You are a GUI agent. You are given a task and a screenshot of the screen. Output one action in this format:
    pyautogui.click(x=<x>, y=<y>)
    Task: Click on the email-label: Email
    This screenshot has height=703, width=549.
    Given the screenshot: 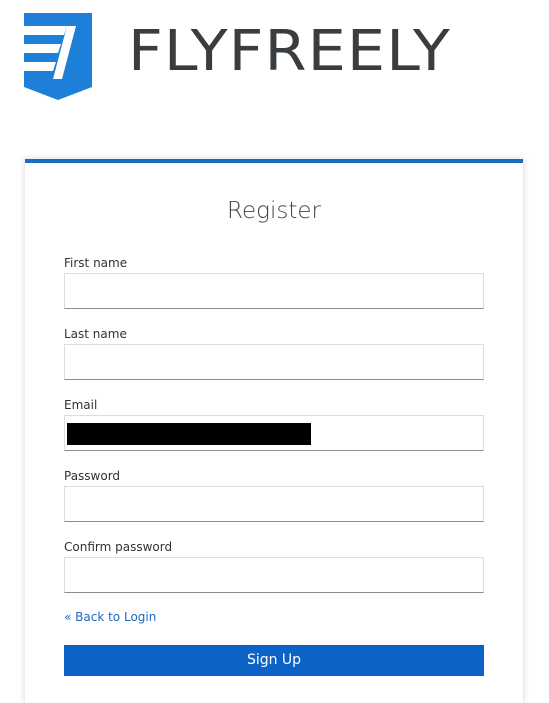 What is the action you would take?
    pyautogui.click(x=81, y=405)
    